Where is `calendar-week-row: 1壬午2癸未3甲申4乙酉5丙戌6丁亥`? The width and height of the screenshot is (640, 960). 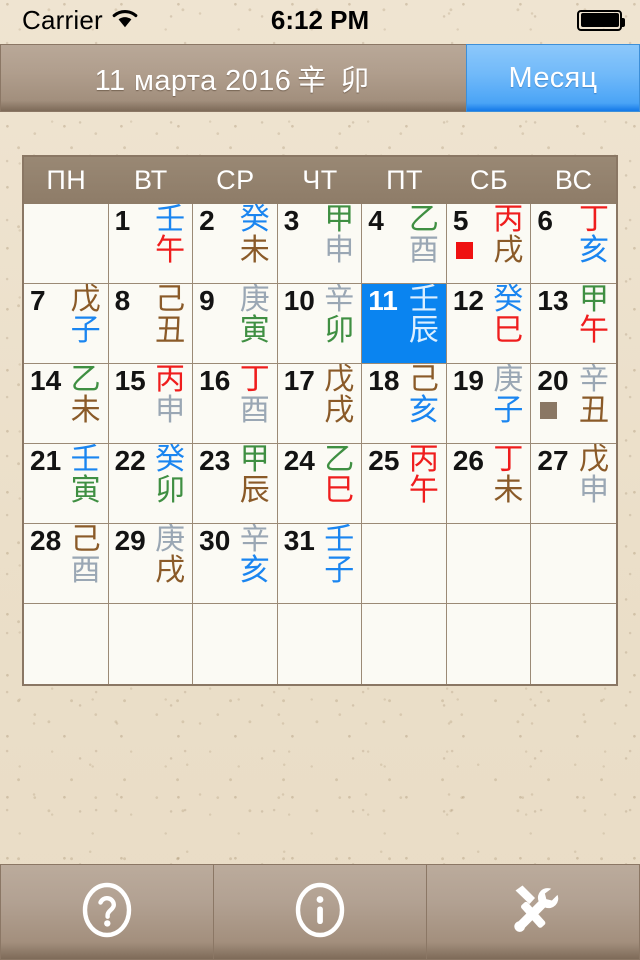
calendar-week-row: 1壬午2癸未3甲申4乙酉5丙戌6丁亥 is located at coordinates (320, 244).